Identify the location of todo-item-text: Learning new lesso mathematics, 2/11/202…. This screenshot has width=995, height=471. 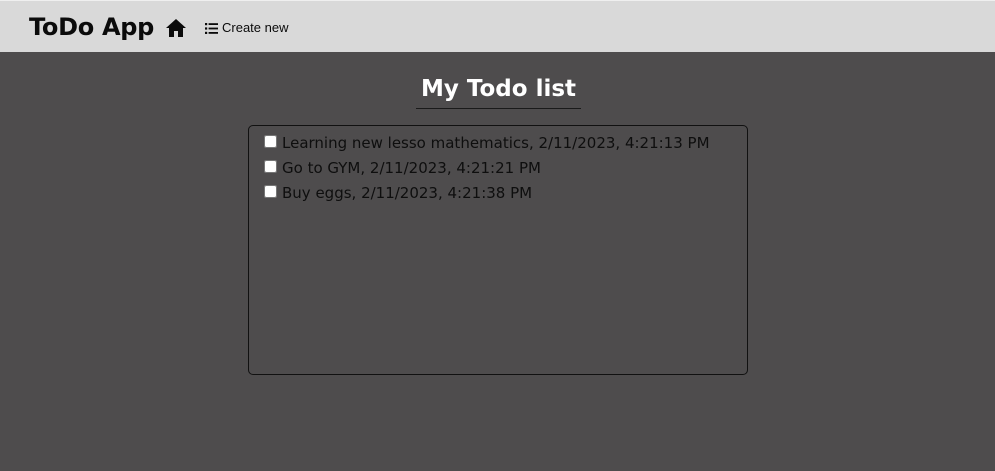
(496, 142).